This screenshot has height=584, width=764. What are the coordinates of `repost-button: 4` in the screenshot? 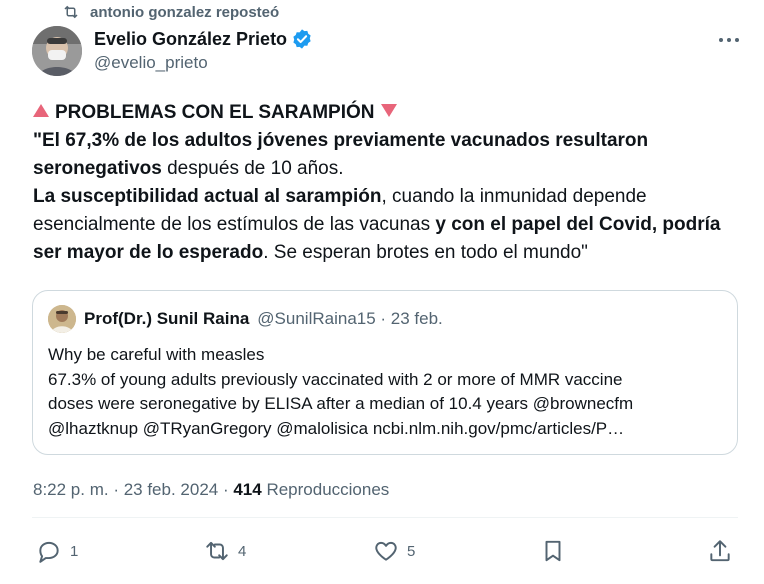 It's located at (225, 551).